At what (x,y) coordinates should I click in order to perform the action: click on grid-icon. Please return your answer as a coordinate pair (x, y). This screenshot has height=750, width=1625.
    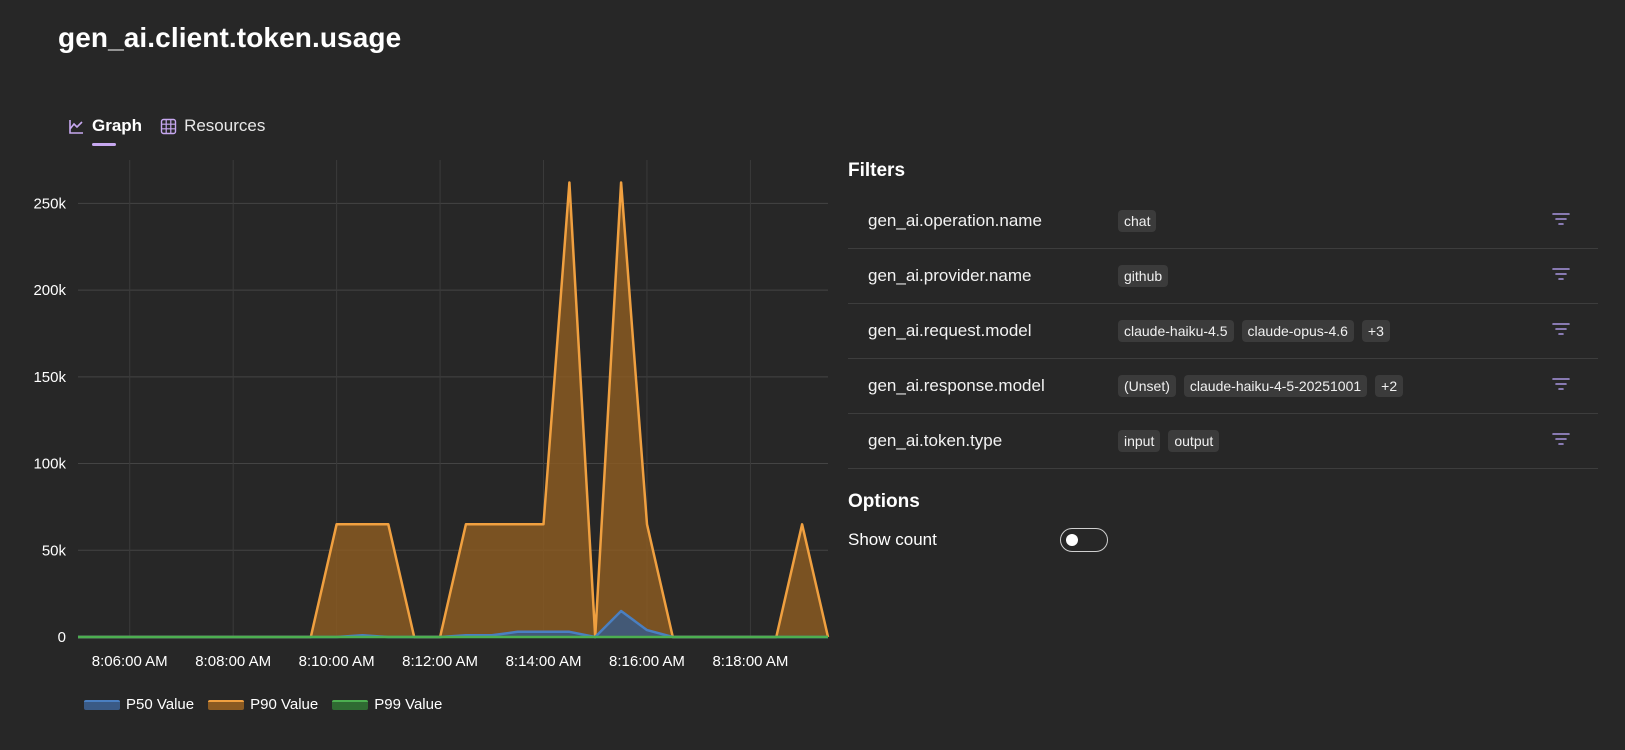
    Looking at the image, I should click on (168, 126).